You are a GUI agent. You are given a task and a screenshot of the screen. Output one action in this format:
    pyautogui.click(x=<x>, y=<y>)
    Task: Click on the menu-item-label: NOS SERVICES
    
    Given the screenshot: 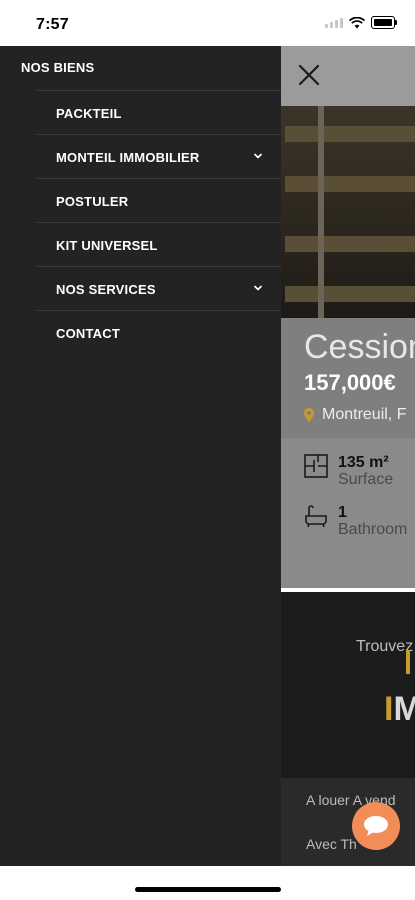 What is the action you would take?
    pyautogui.click(x=106, y=289)
    